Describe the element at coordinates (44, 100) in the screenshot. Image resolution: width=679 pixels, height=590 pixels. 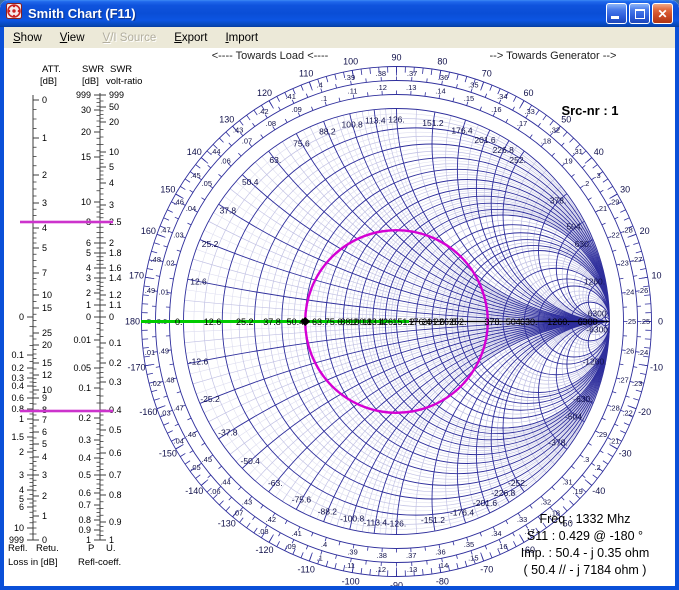
I see `svg-text: 0` at that location.